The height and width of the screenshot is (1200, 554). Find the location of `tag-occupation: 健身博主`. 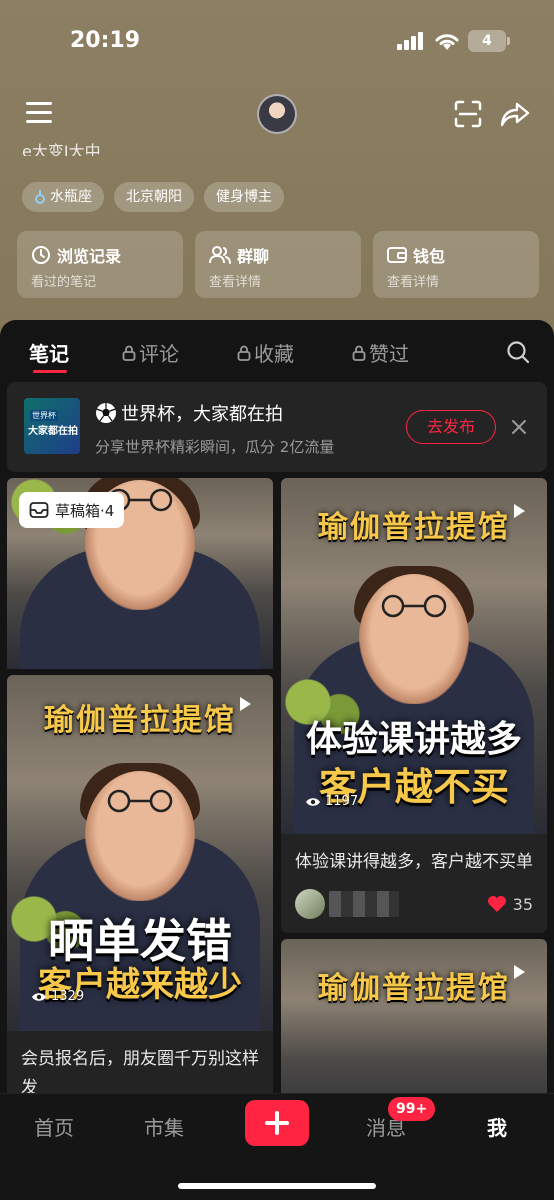

tag-occupation: 健身博主 is located at coordinates (244, 197).